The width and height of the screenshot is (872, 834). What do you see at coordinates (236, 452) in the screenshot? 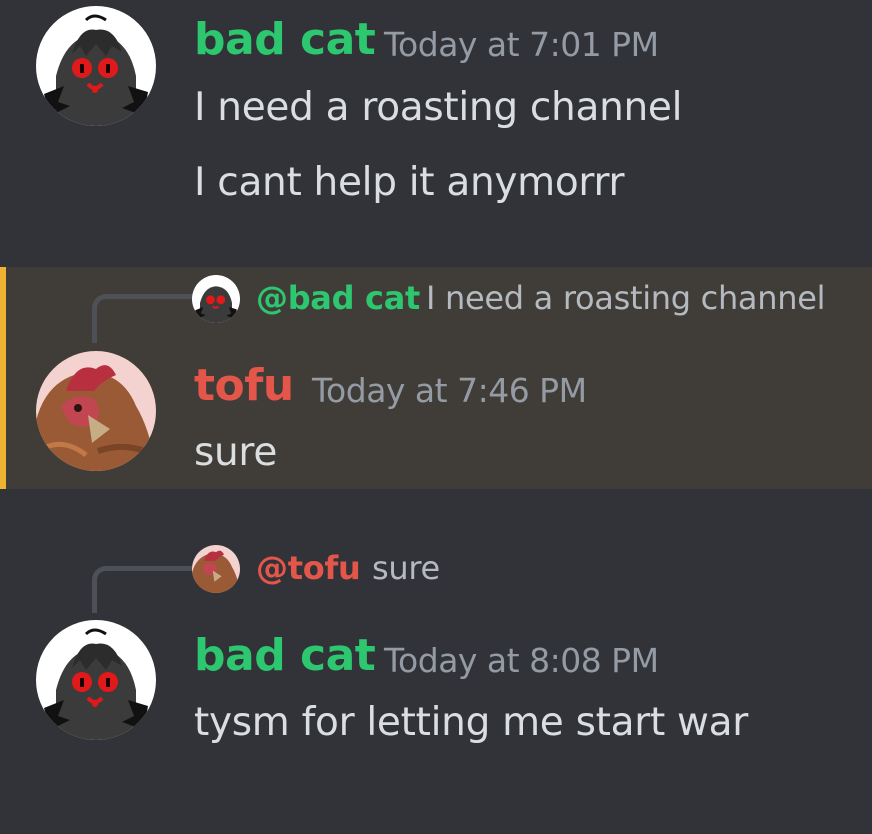
I see `message-text: sure` at bounding box center [236, 452].